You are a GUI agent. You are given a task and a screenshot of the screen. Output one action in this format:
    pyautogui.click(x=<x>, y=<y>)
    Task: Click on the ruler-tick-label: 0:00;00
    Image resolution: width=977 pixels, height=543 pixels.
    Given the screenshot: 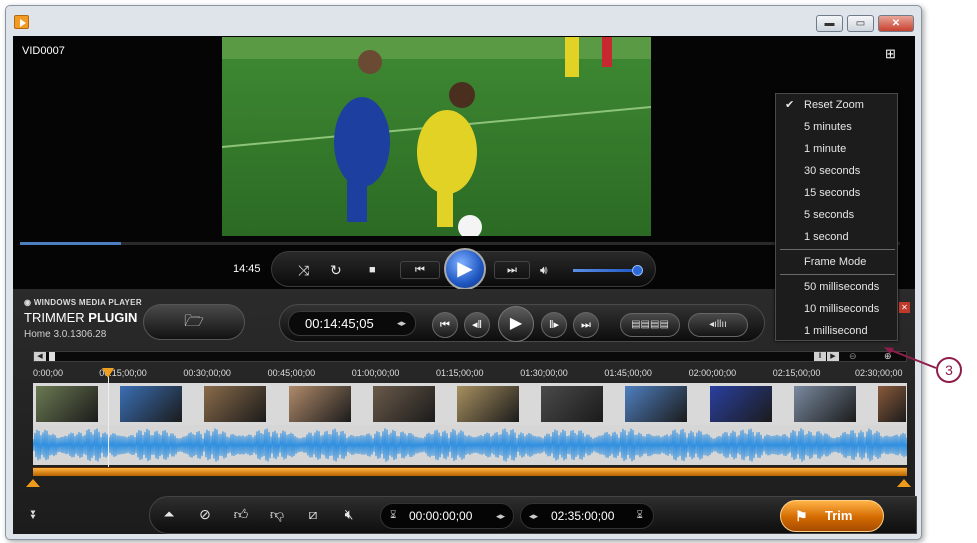 What is the action you would take?
    pyautogui.click(x=48, y=373)
    